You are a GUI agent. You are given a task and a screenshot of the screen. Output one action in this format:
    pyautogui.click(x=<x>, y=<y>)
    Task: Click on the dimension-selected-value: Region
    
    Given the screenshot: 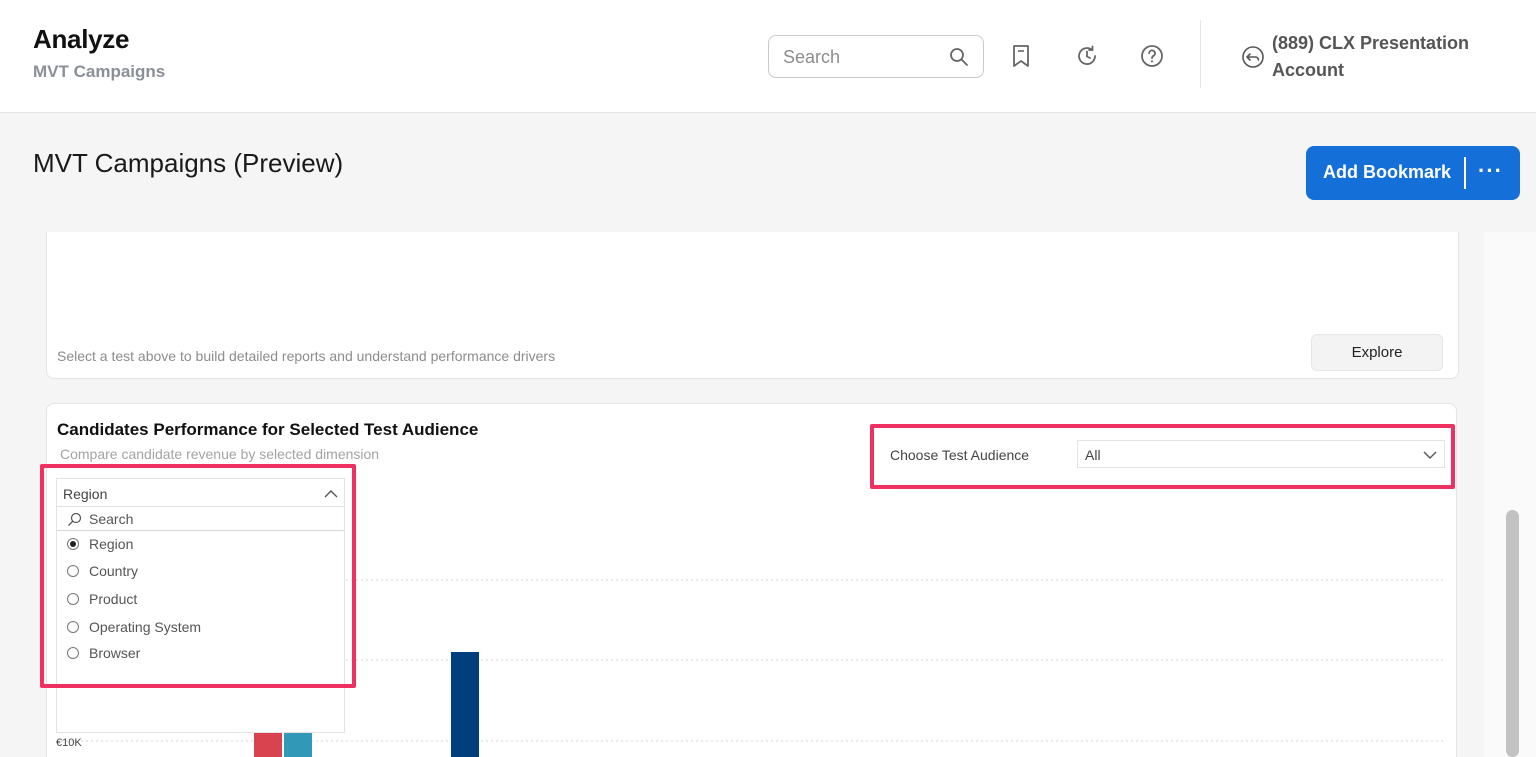 What is the action you would take?
    pyautogui.click(x=85, y=494)
    